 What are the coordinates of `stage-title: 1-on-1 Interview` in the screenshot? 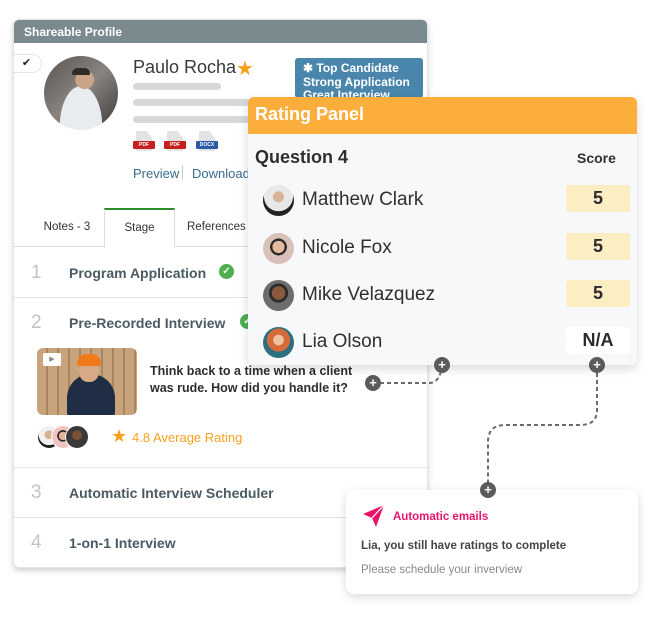 It's located at (122, 543).